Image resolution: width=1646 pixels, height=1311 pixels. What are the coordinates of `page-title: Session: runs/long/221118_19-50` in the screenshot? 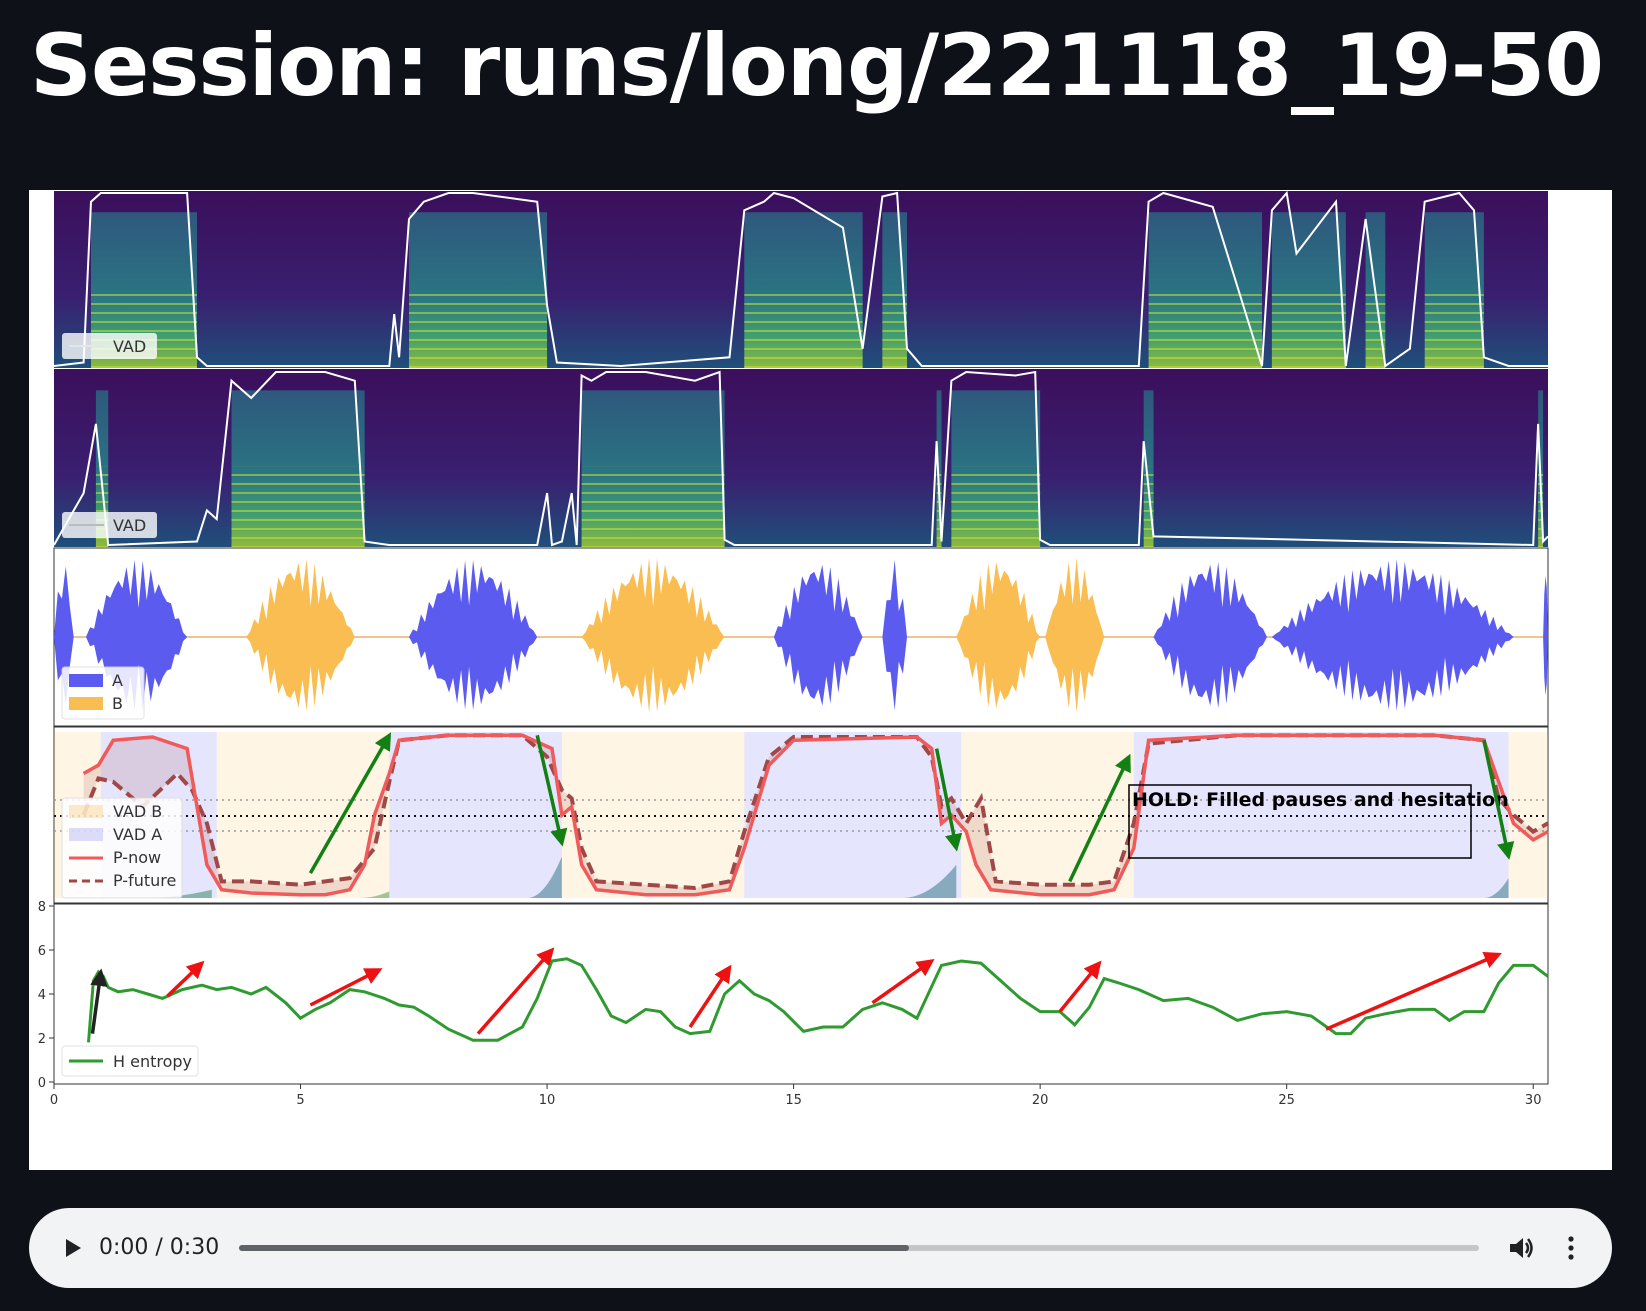 It's located at (817, 66).